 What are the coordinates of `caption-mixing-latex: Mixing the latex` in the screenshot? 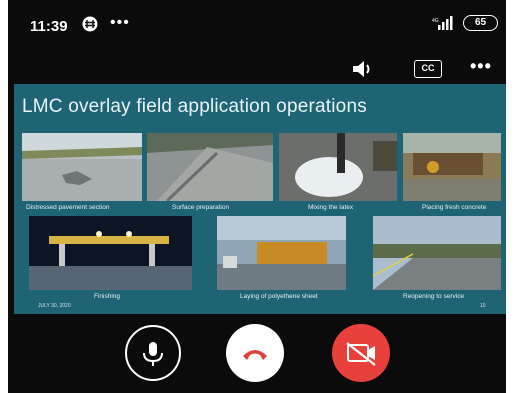 It's located at (331, 207).